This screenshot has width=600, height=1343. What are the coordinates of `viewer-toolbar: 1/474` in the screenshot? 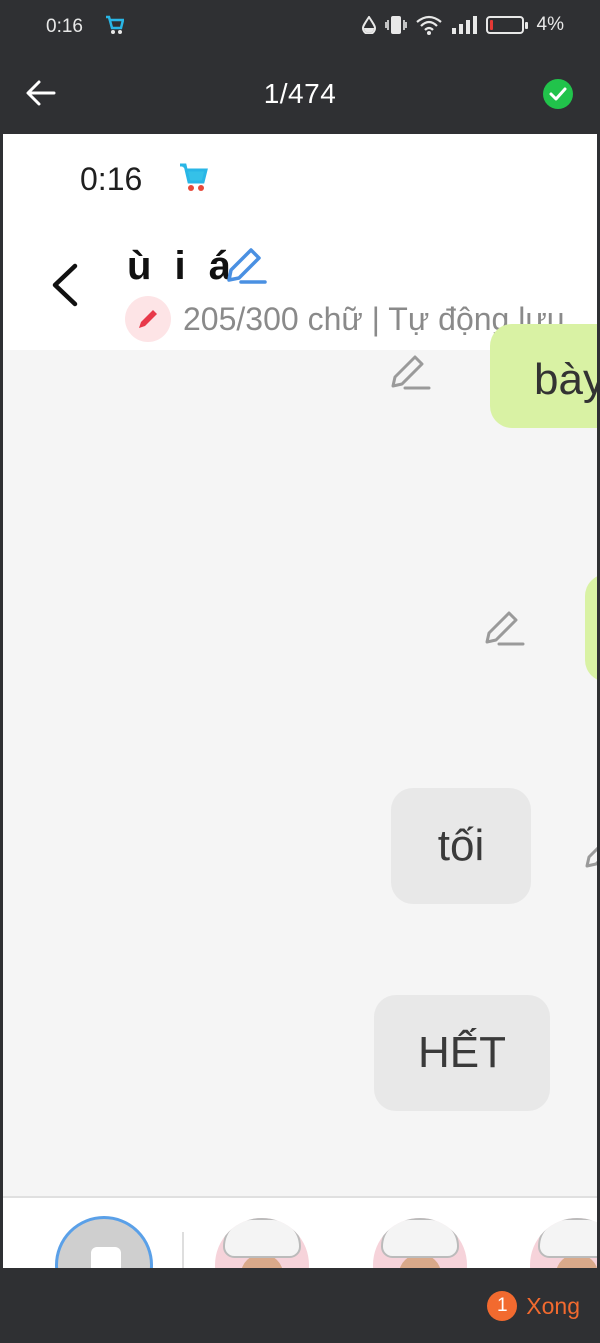 It's located at (300, 94).